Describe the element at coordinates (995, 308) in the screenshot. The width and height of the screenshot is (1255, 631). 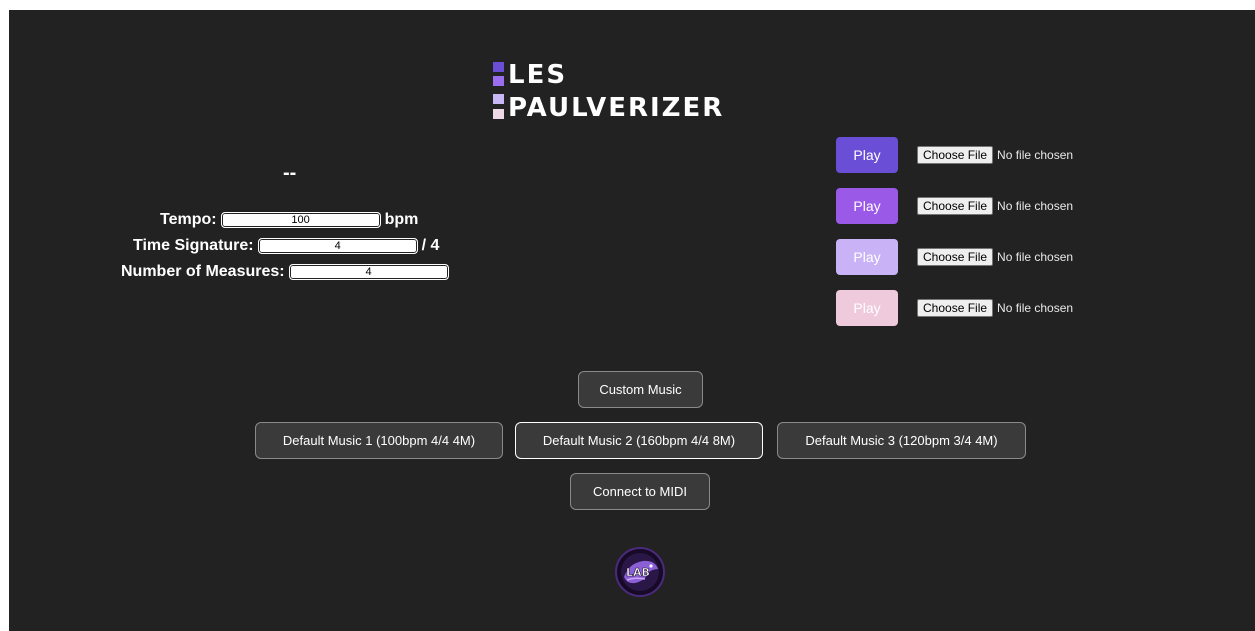
I see `file-input-4: Choose File No file chosen` at that location.